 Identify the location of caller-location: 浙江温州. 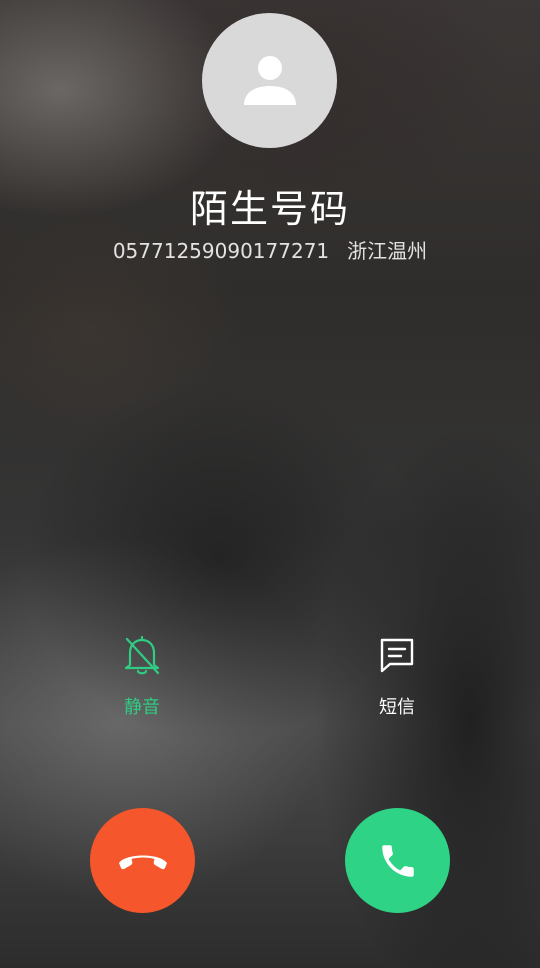
(387, 251).